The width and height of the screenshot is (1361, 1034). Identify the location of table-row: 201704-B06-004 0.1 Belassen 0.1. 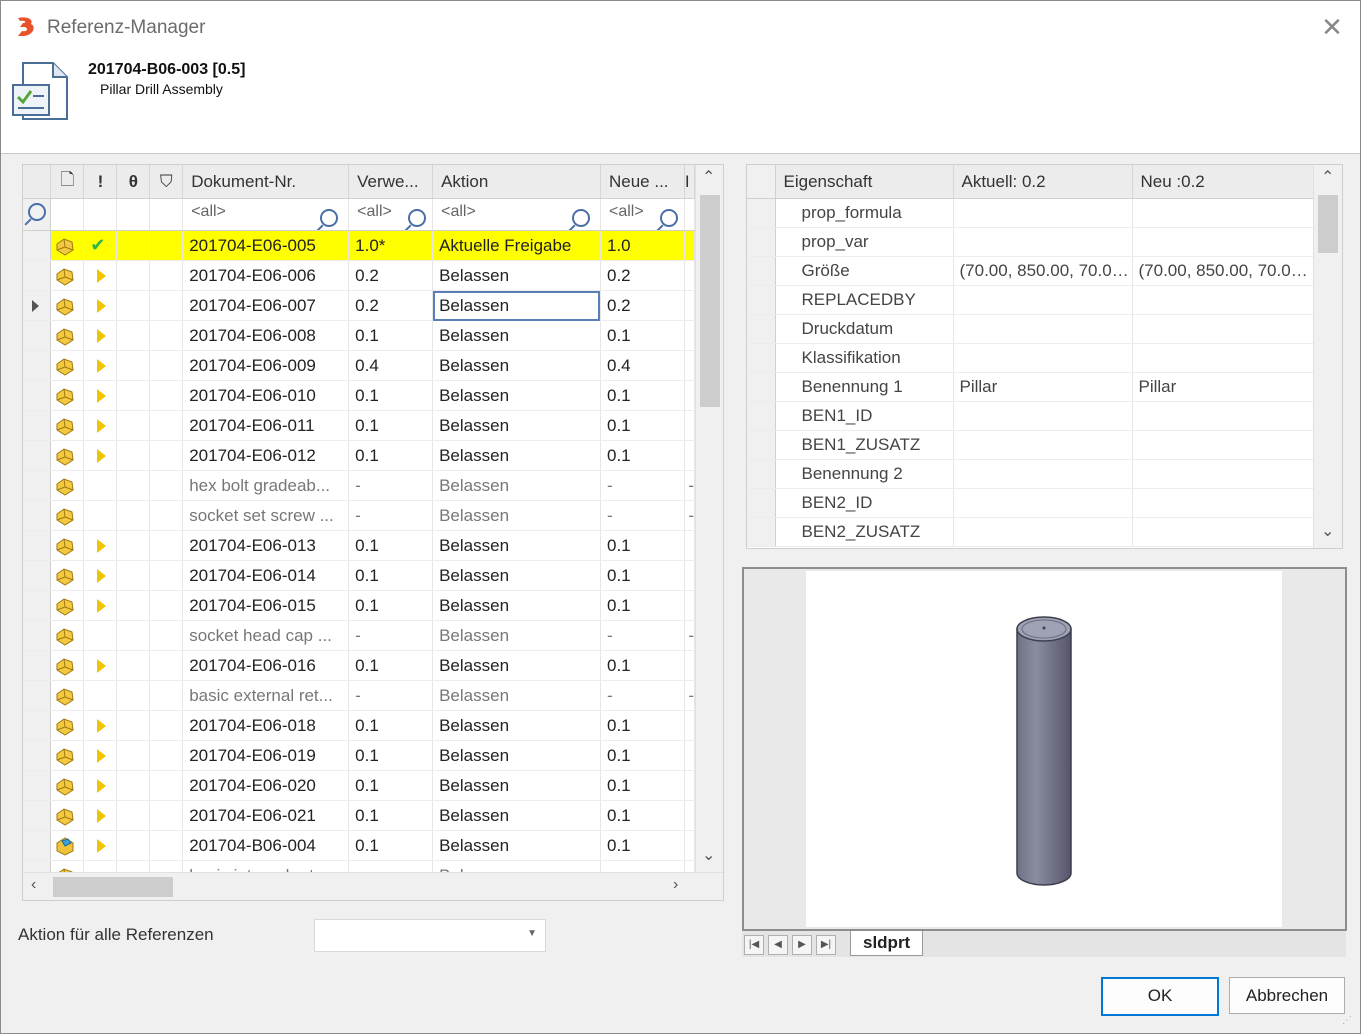
(359, 845).